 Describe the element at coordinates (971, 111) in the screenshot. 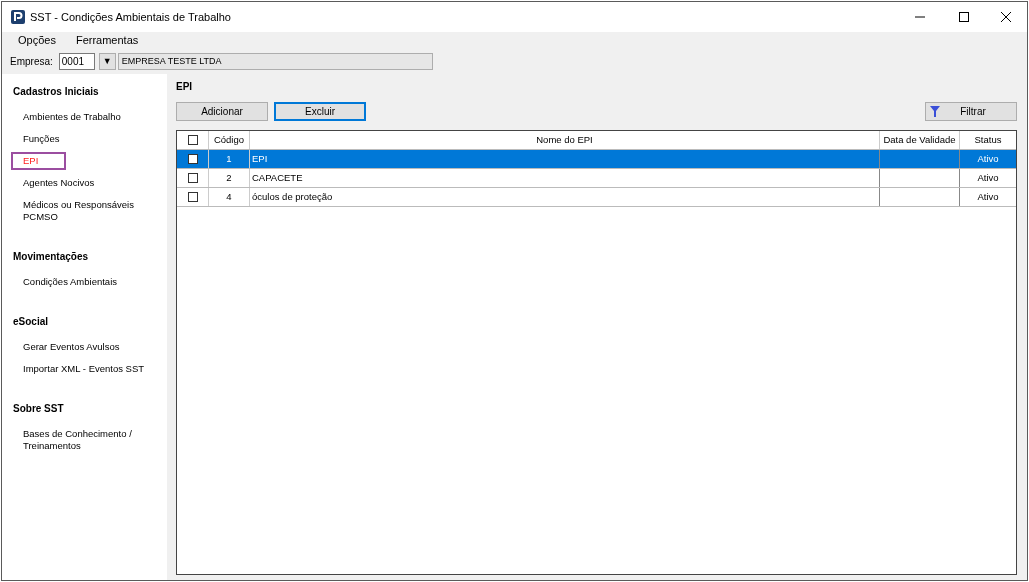

I see `filter-button: Filtrar` at that location.